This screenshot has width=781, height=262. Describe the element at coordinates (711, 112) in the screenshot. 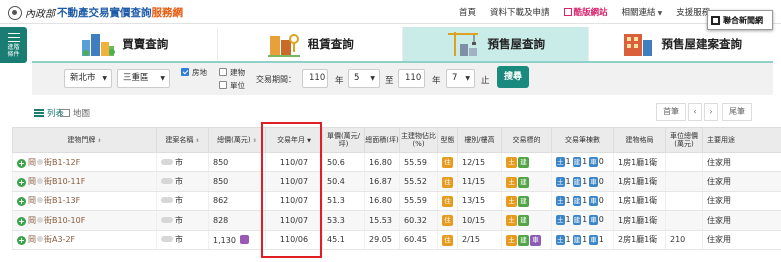

I see `next-page-button: ›` at that location.